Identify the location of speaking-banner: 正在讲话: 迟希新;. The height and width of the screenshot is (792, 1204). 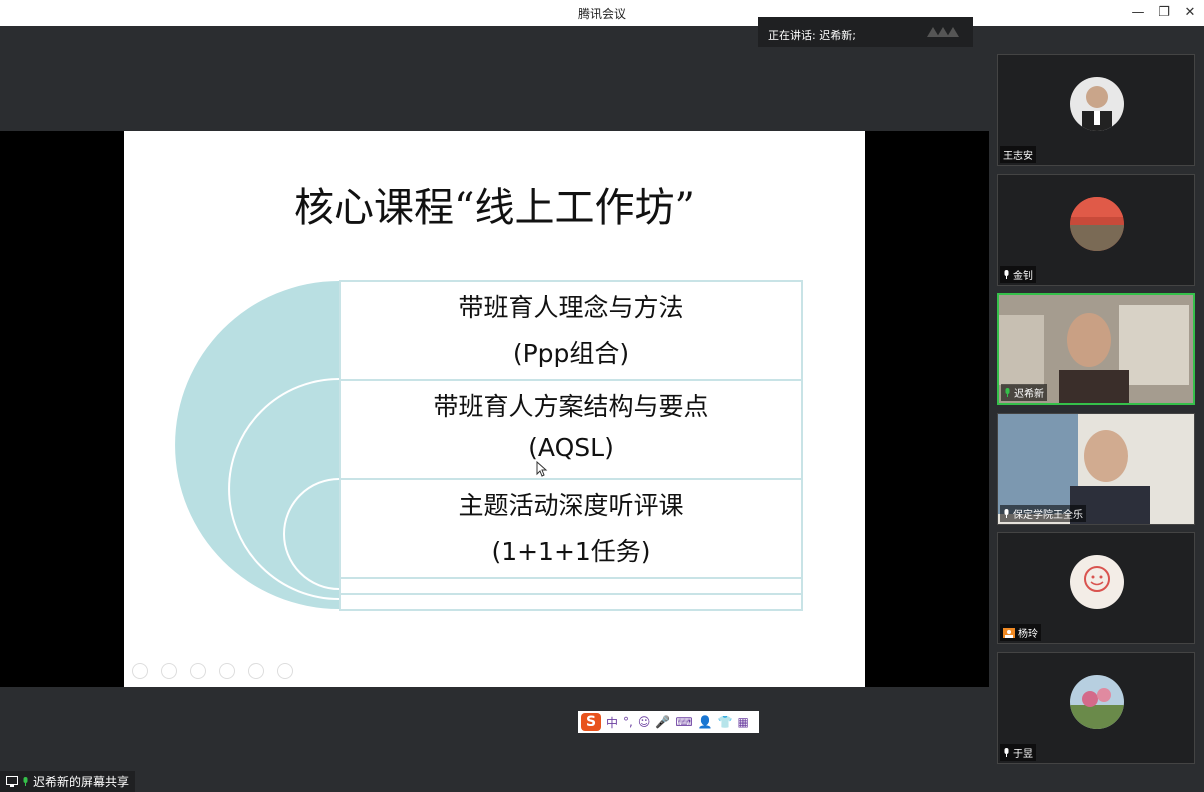
(865, 32).